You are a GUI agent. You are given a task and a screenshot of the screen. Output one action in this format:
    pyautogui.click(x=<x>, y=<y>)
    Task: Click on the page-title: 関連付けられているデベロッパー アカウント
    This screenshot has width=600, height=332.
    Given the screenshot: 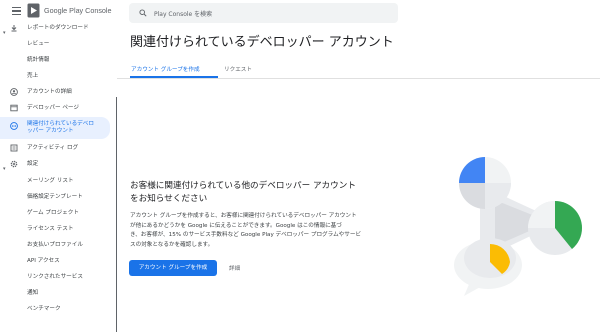 What is the action you would take?
    pyautogui.click(x=262, y=42)
    